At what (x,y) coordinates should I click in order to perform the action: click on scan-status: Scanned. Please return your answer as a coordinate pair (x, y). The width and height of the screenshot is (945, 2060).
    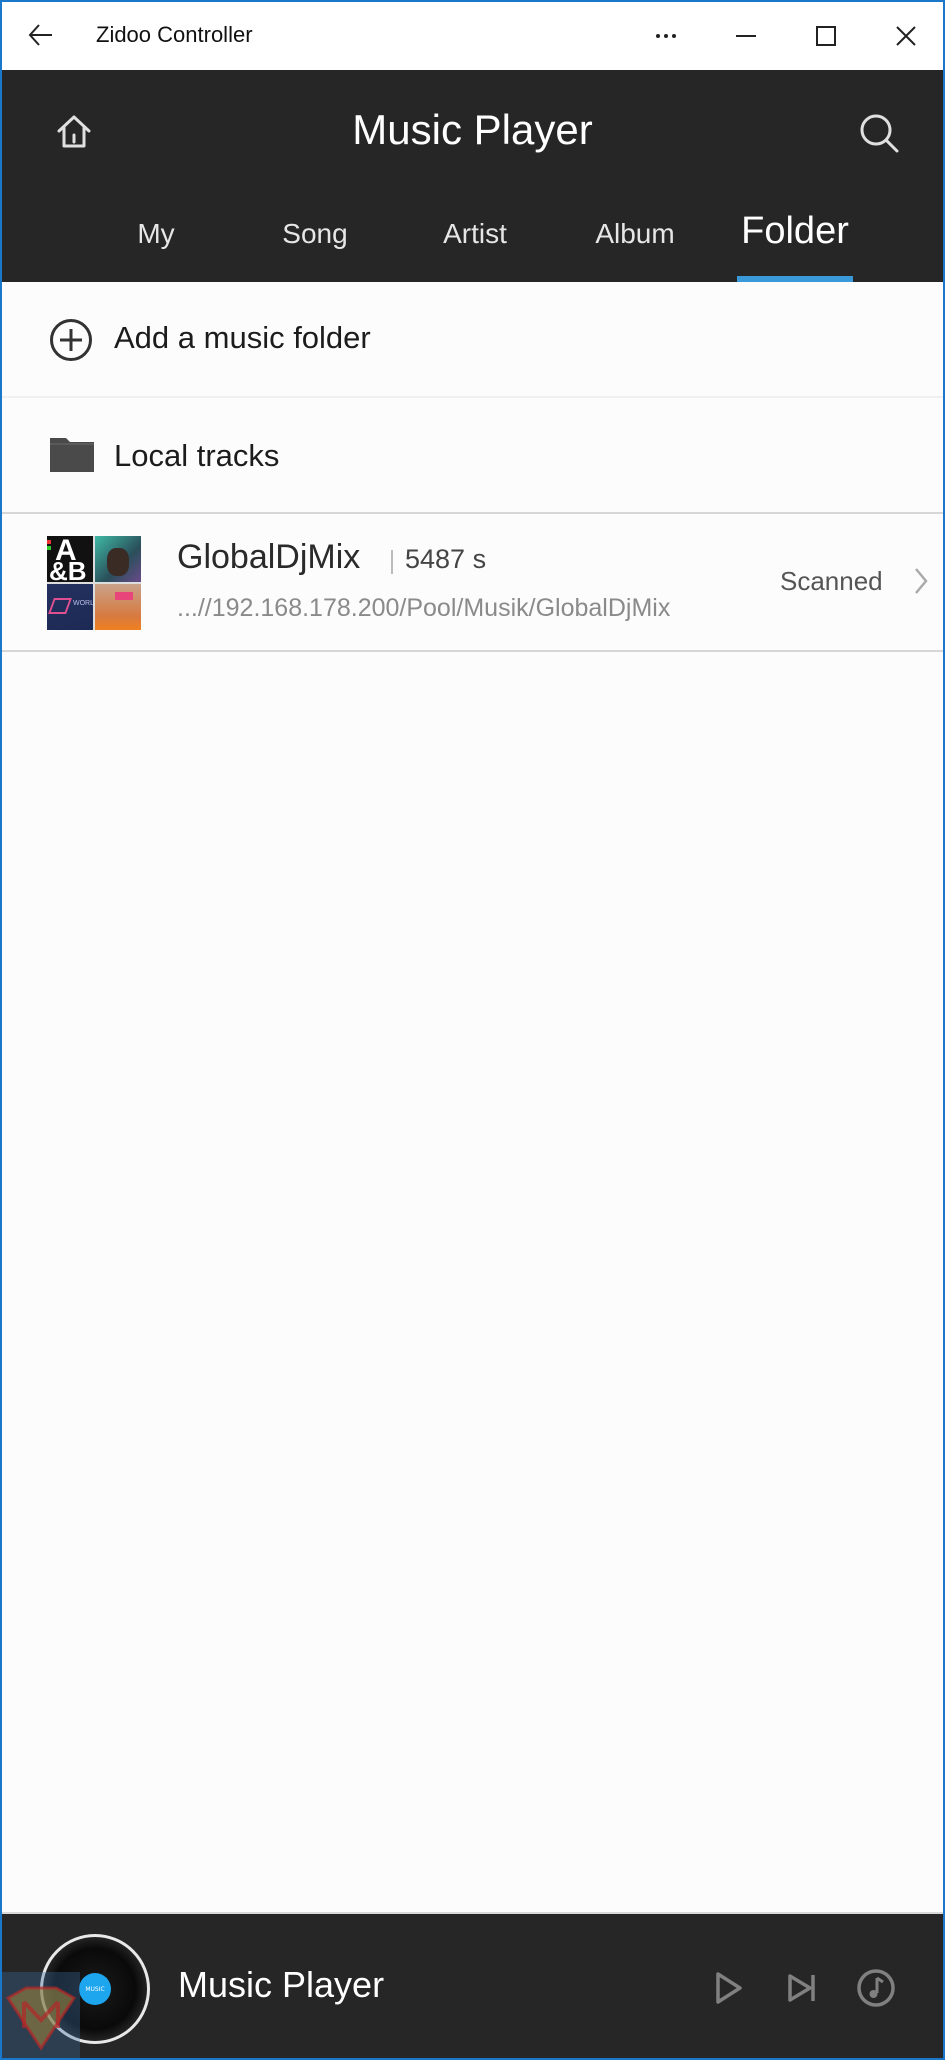
    Looking at the image, I should click on (831, 581).